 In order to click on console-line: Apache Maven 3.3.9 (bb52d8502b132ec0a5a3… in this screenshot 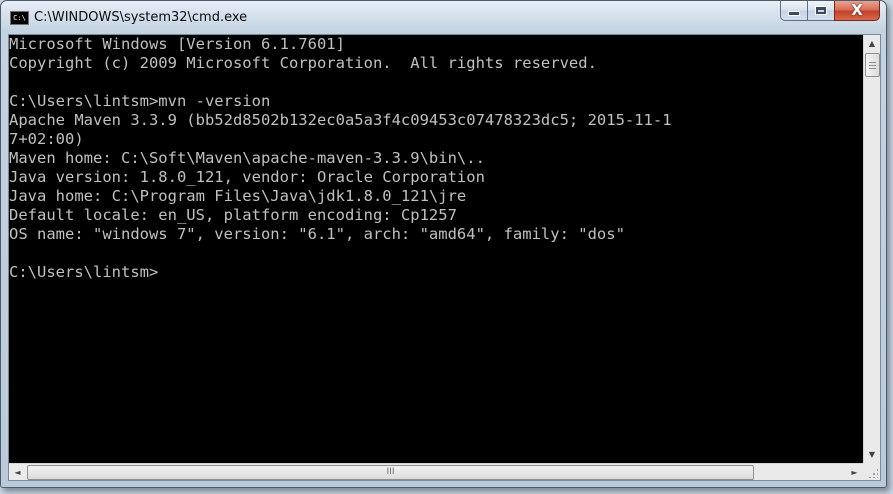, I will do `click(340, 120)`.